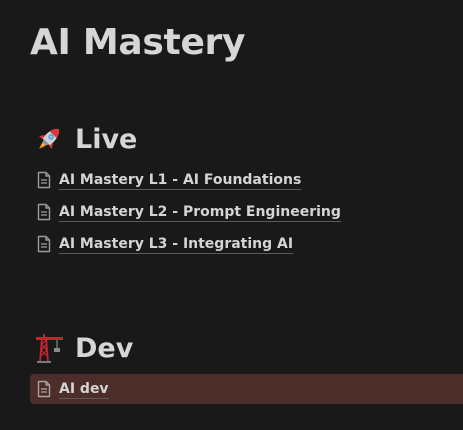 The image size is (463, 430). What do you see at coordinates (137, 42) in the screenshot?
I see `page-title: AI Mastery` at bounding box center [137, 42].